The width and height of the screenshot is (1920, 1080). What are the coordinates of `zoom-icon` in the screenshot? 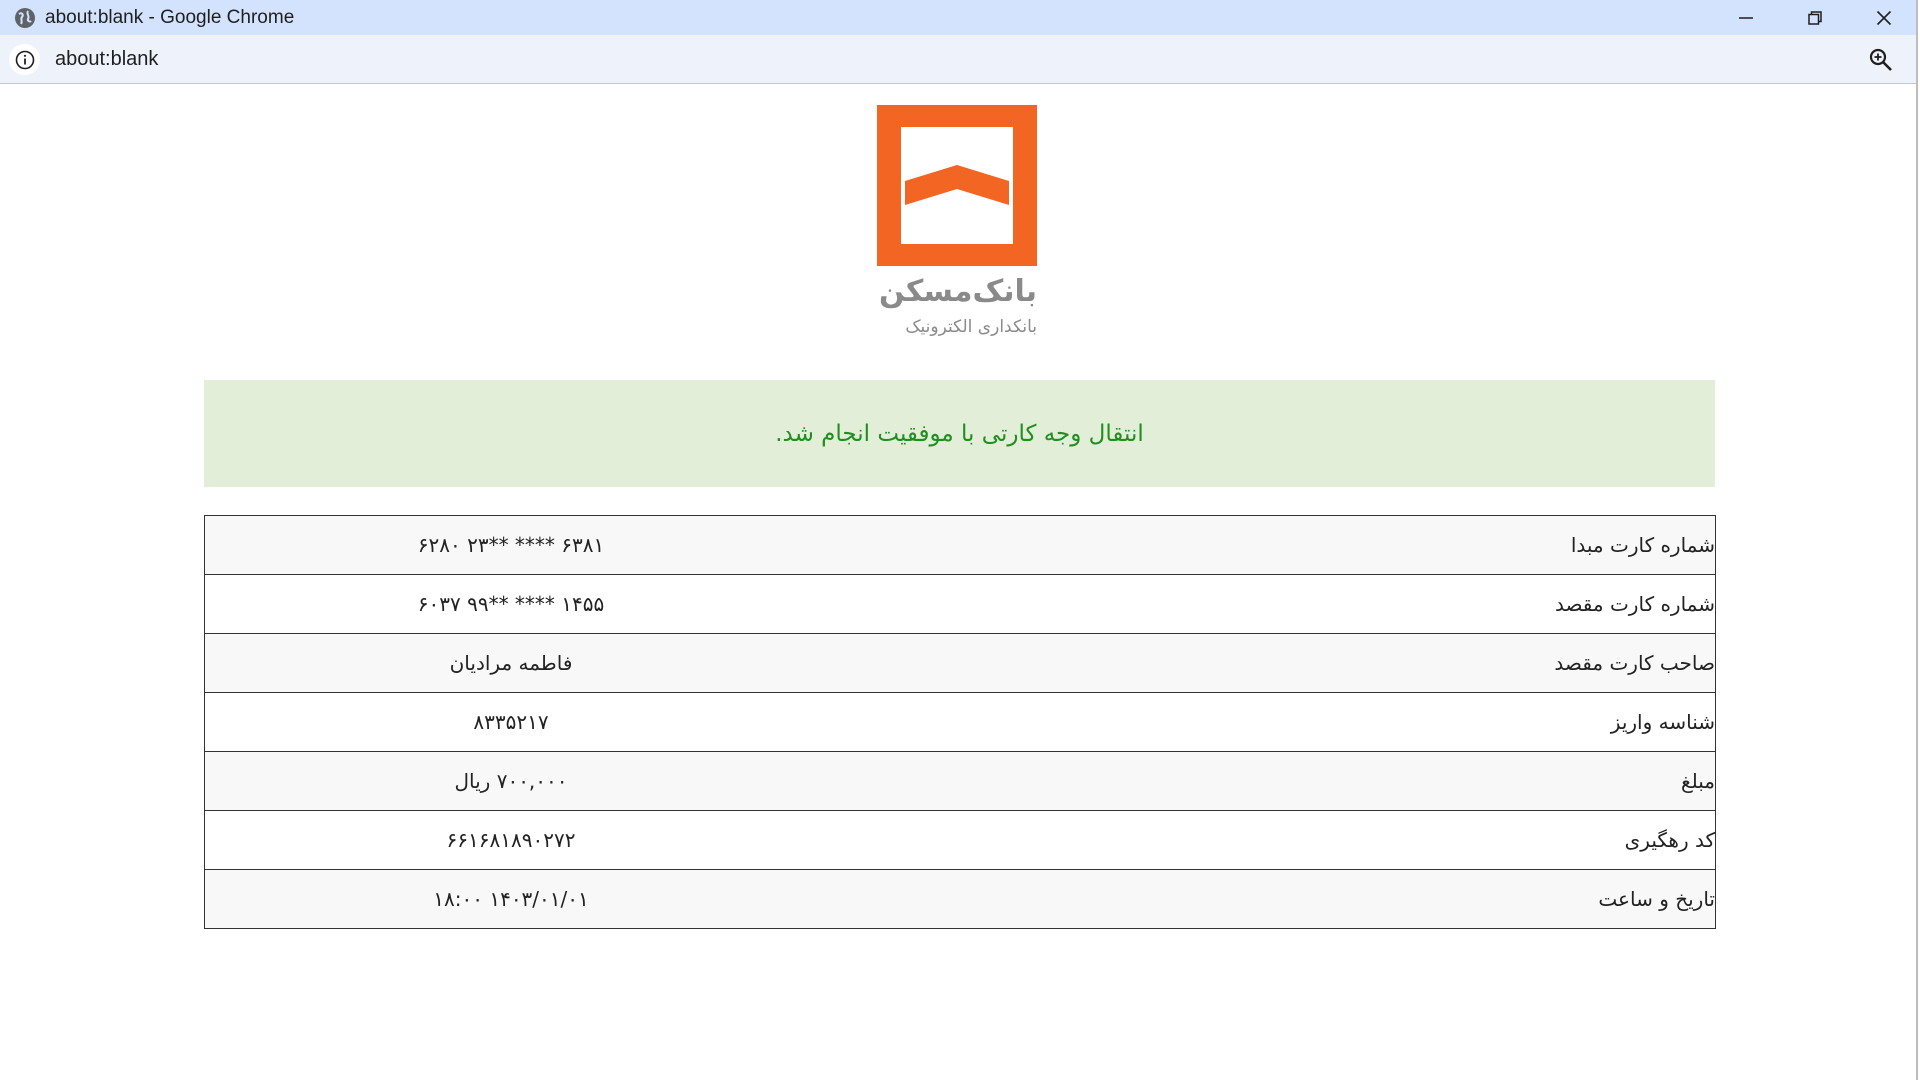 It's located at (1881, 60).